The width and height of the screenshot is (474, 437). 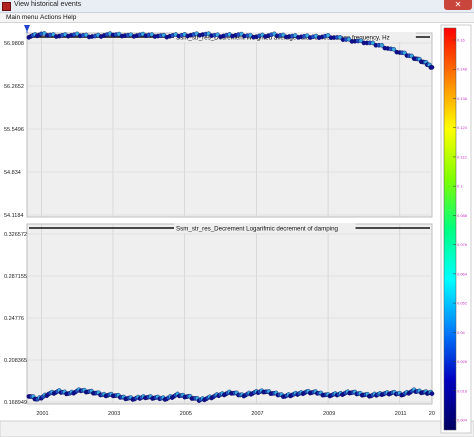 I want to click on app-icon, so click(x=6, y=6).